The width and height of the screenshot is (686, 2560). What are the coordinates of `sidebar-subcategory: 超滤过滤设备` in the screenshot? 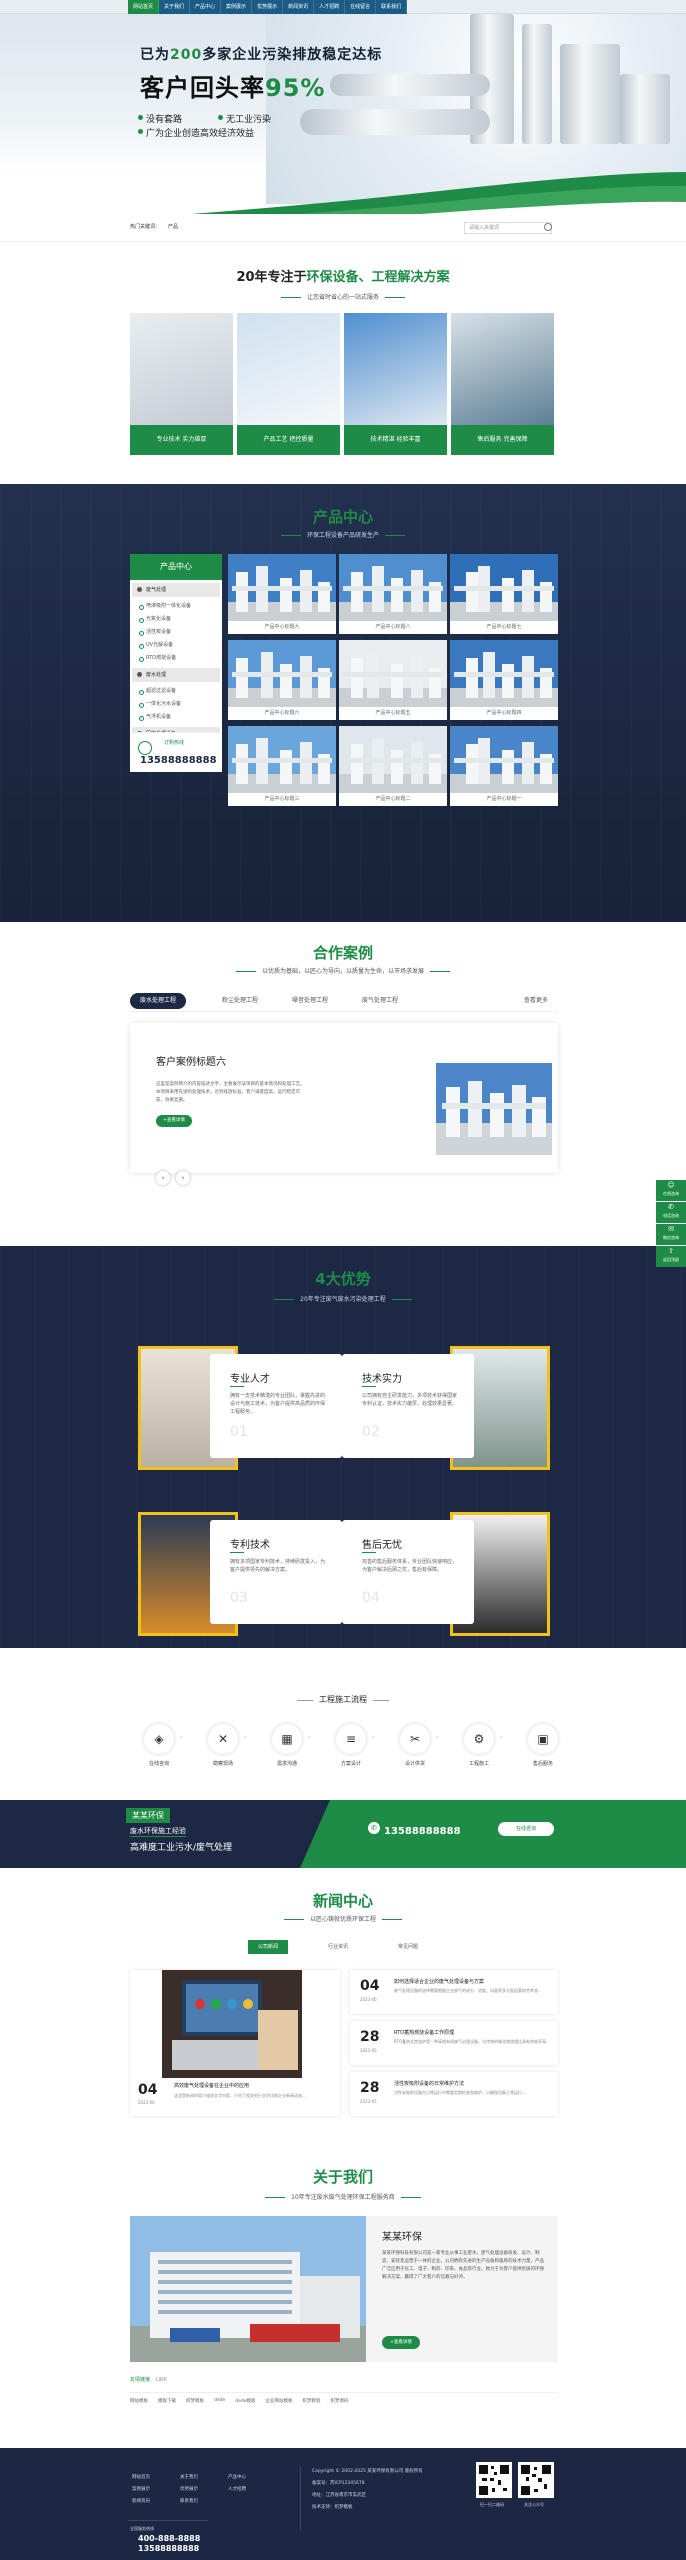 It's located at (176, 691).